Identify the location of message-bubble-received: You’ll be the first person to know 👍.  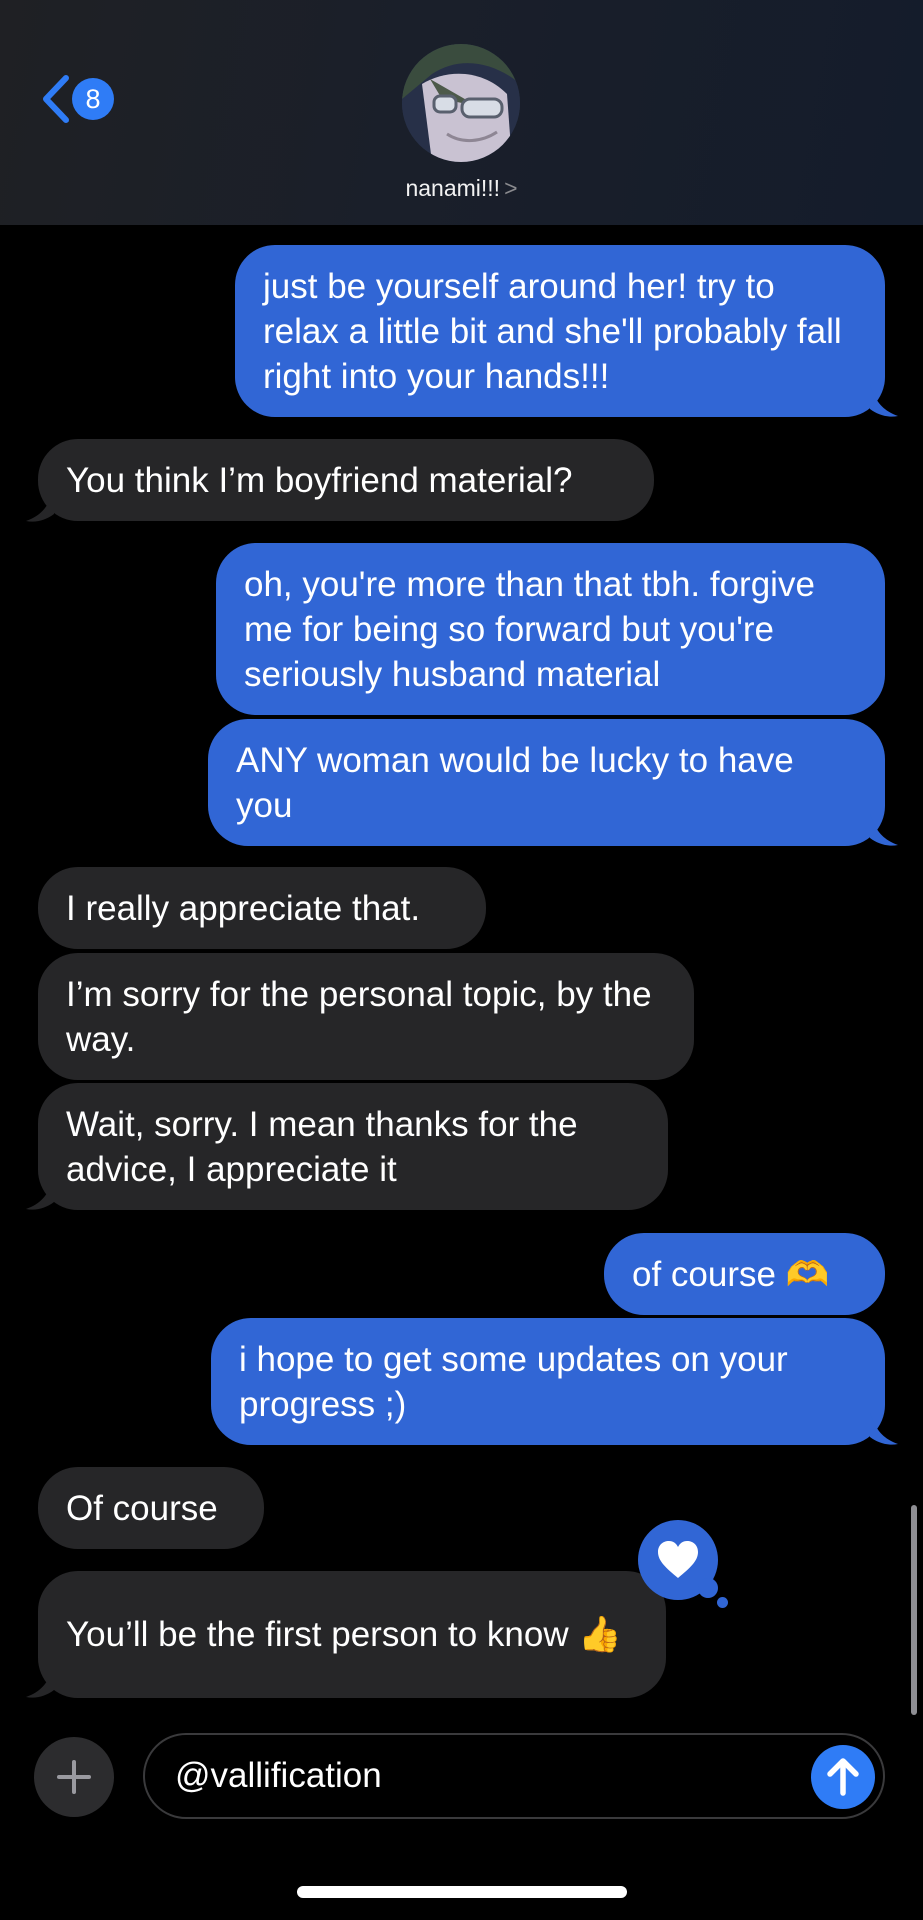
(352, 1634).